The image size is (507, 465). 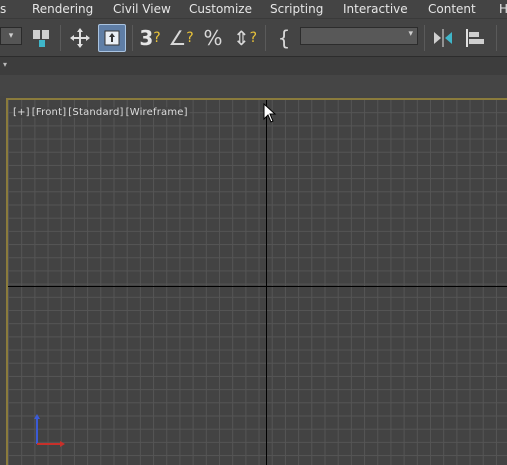 I want to click on ribbon-bar: ▾, so click(x=253, y=66).